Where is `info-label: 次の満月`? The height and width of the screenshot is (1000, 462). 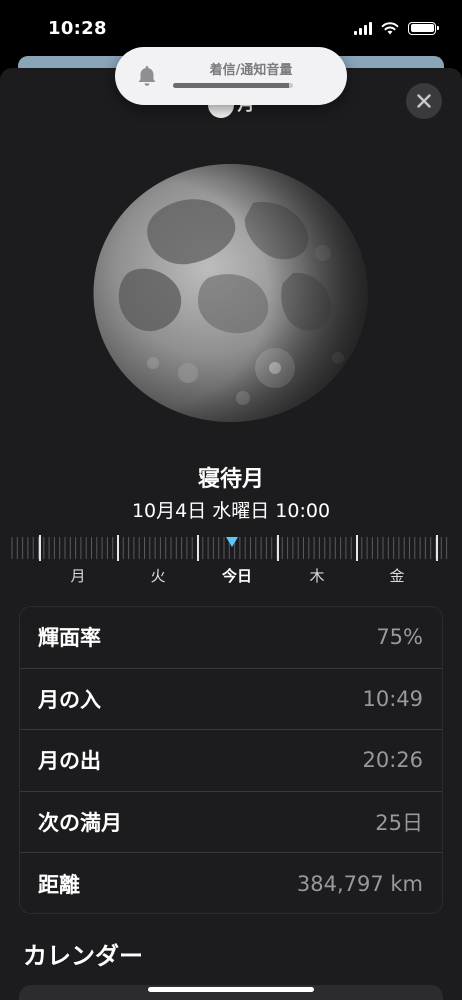 info-label: 次の満月 is located at coordinates (80, 823).